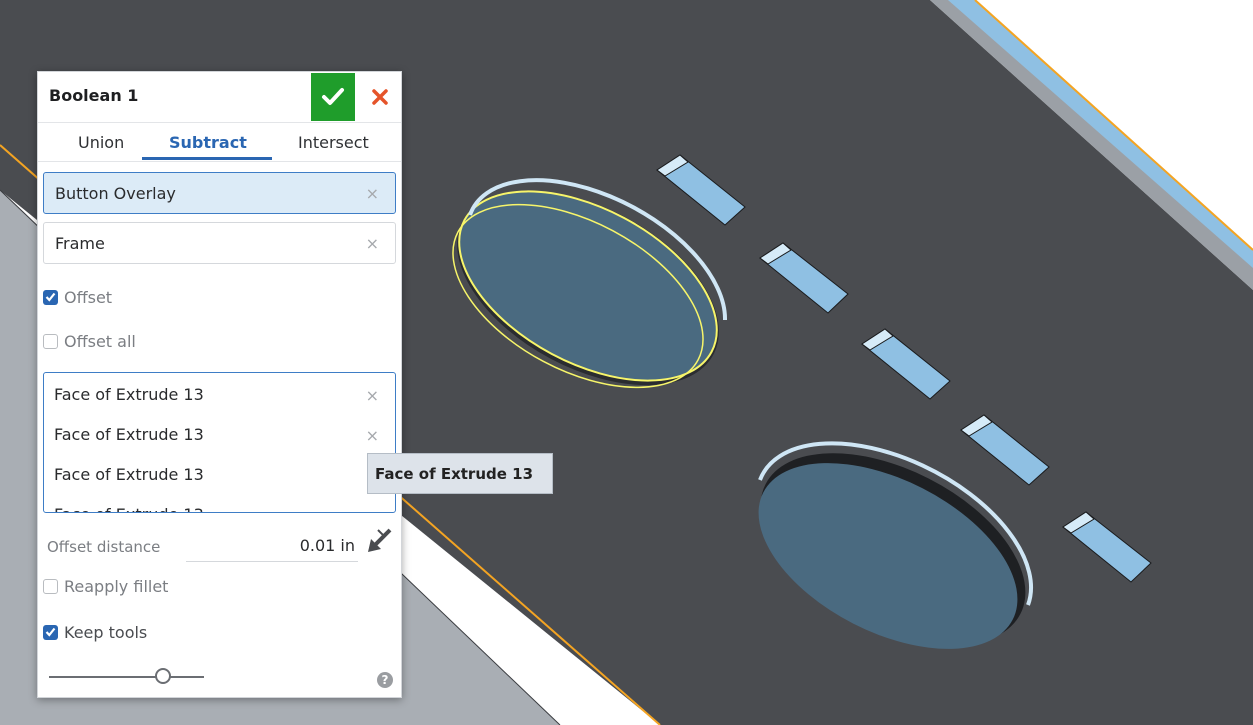 This screenshot has height=725, width=1253. I want to click on offset-all-label: Offset all, so click(100, 341).